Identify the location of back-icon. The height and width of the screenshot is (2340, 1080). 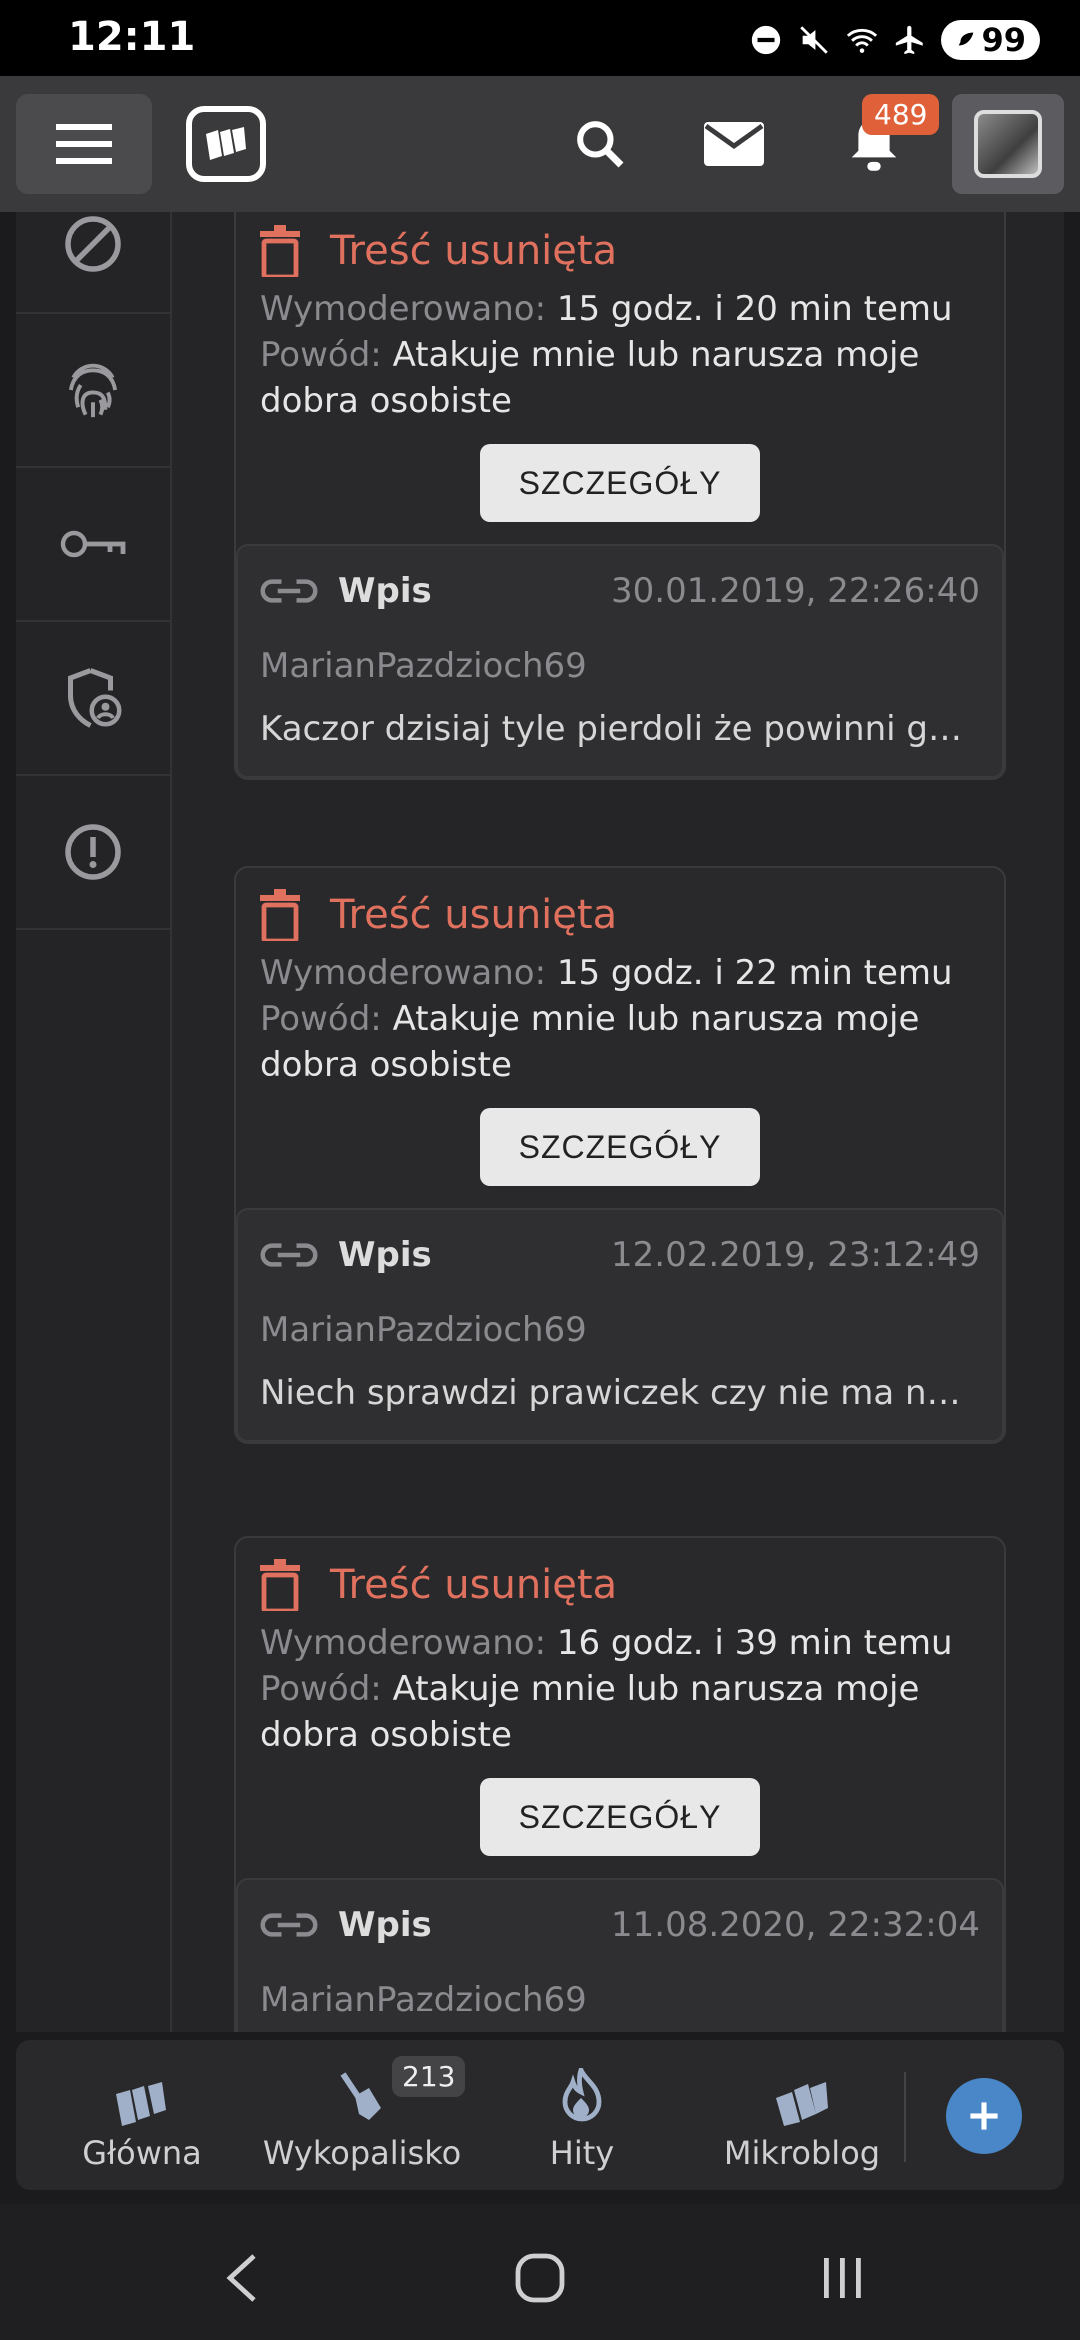
(241, 2278).